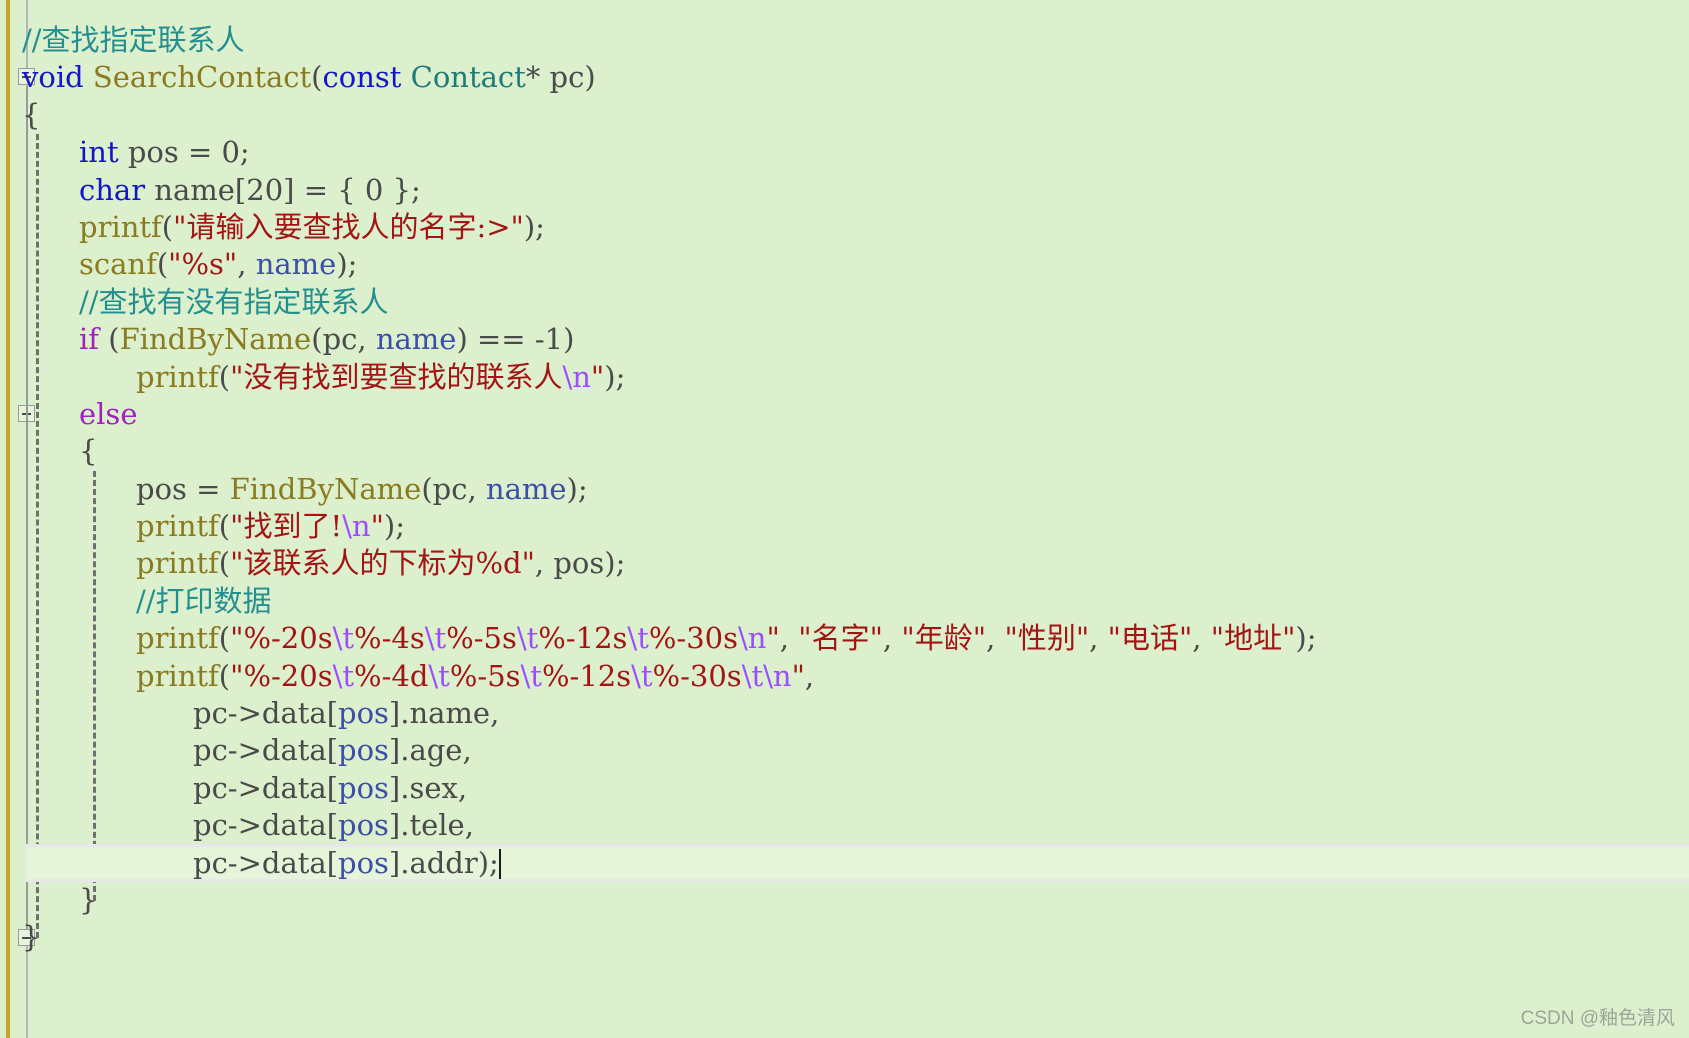  I want to click on code-token: ].sex, so click(423, 787).